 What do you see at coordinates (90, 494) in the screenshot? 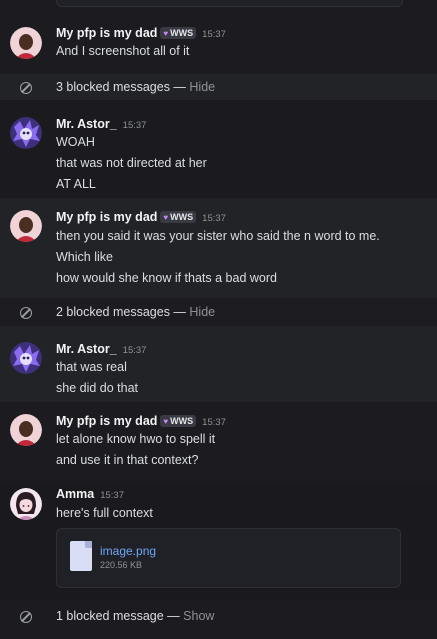
I see `message-author: Amma 15:37` at bounding box center [90, 494].